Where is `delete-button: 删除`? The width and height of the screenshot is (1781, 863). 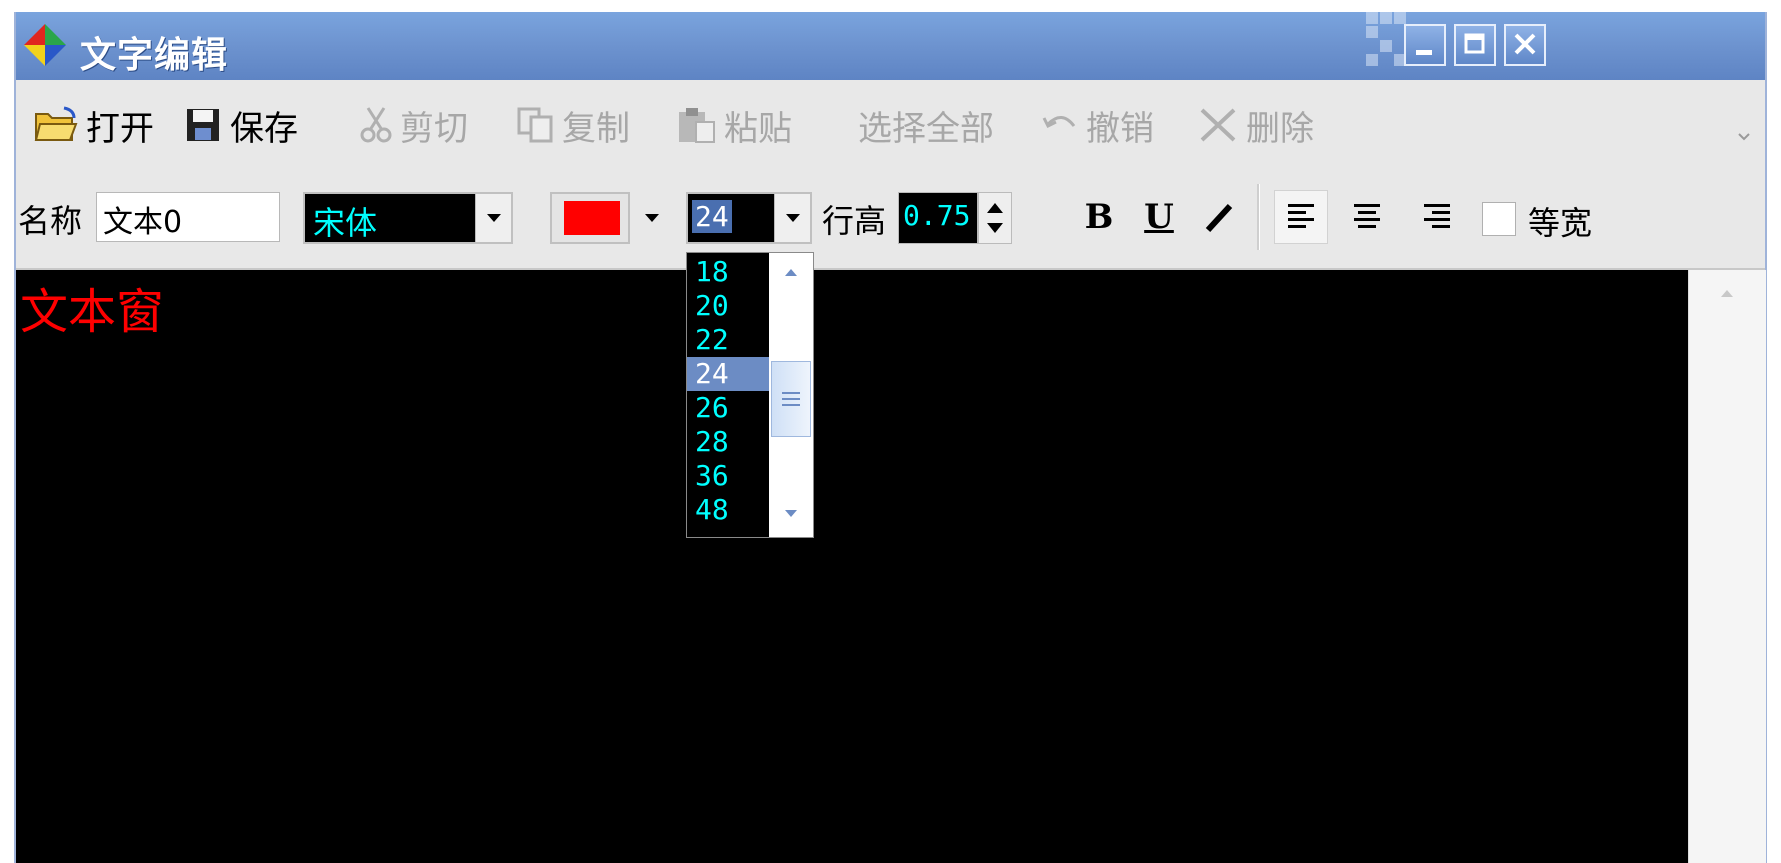 delete-button: 删除 is located at coordinates (1255, 125).